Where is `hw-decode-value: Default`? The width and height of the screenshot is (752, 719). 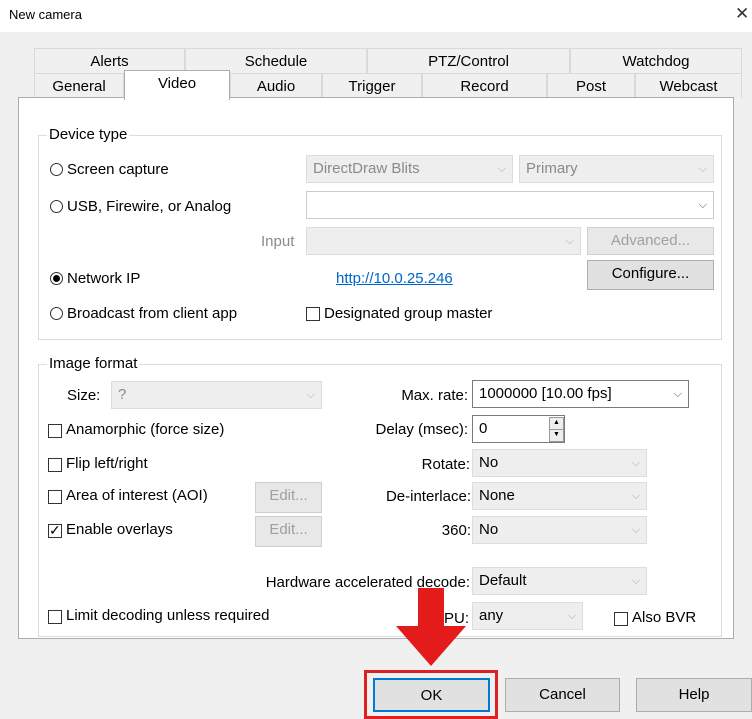 hw-decode-value: Default is located at coordinates (503, 580).